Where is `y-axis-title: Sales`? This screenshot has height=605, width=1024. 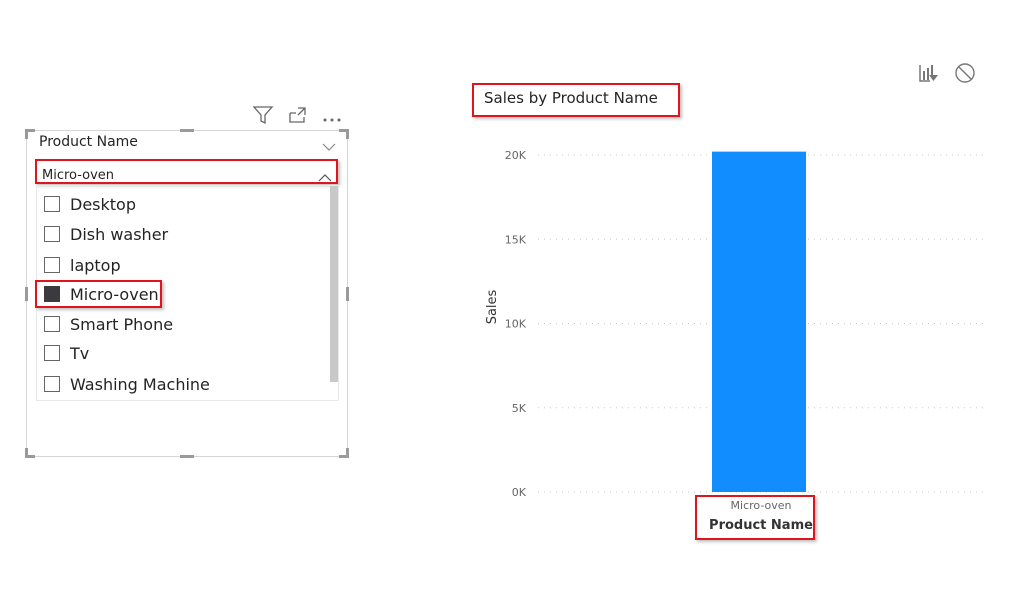 y-axis-title: Sales is located at coordinates (492, 306).